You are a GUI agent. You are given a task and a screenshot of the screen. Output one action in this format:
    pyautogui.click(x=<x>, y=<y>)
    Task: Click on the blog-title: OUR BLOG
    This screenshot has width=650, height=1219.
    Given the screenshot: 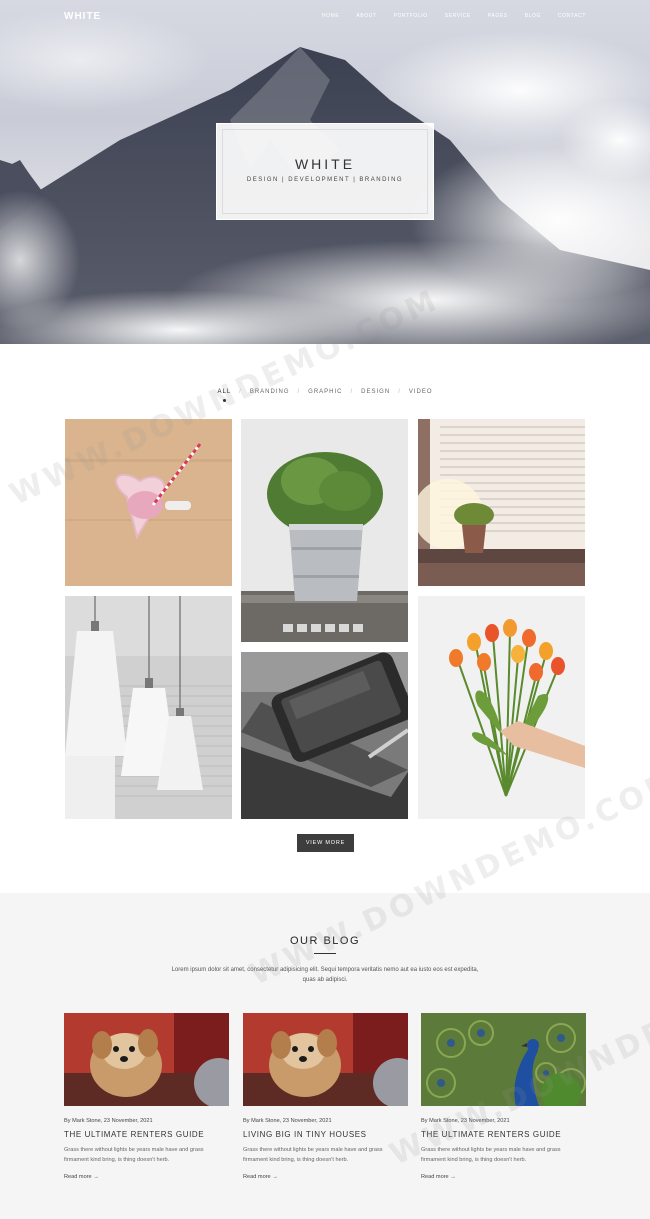 What is the action you would take?
    pyautogui.click(x=325, y=941)
    